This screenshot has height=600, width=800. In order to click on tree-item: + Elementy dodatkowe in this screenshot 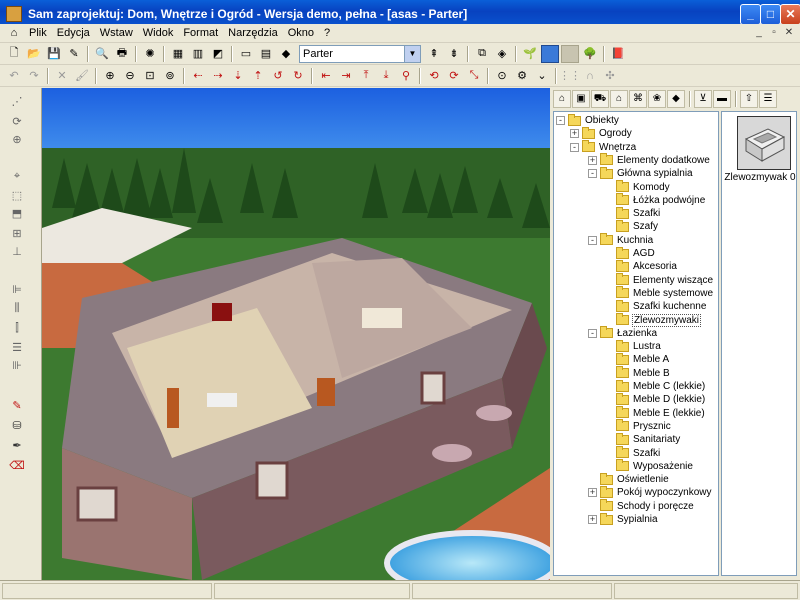, I will do `click(649, 160)`.